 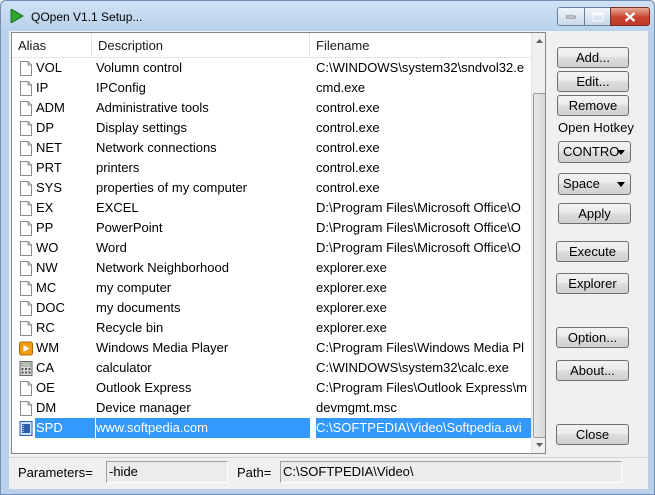 I want to click on maximize-button, so click(x=597, y=16).